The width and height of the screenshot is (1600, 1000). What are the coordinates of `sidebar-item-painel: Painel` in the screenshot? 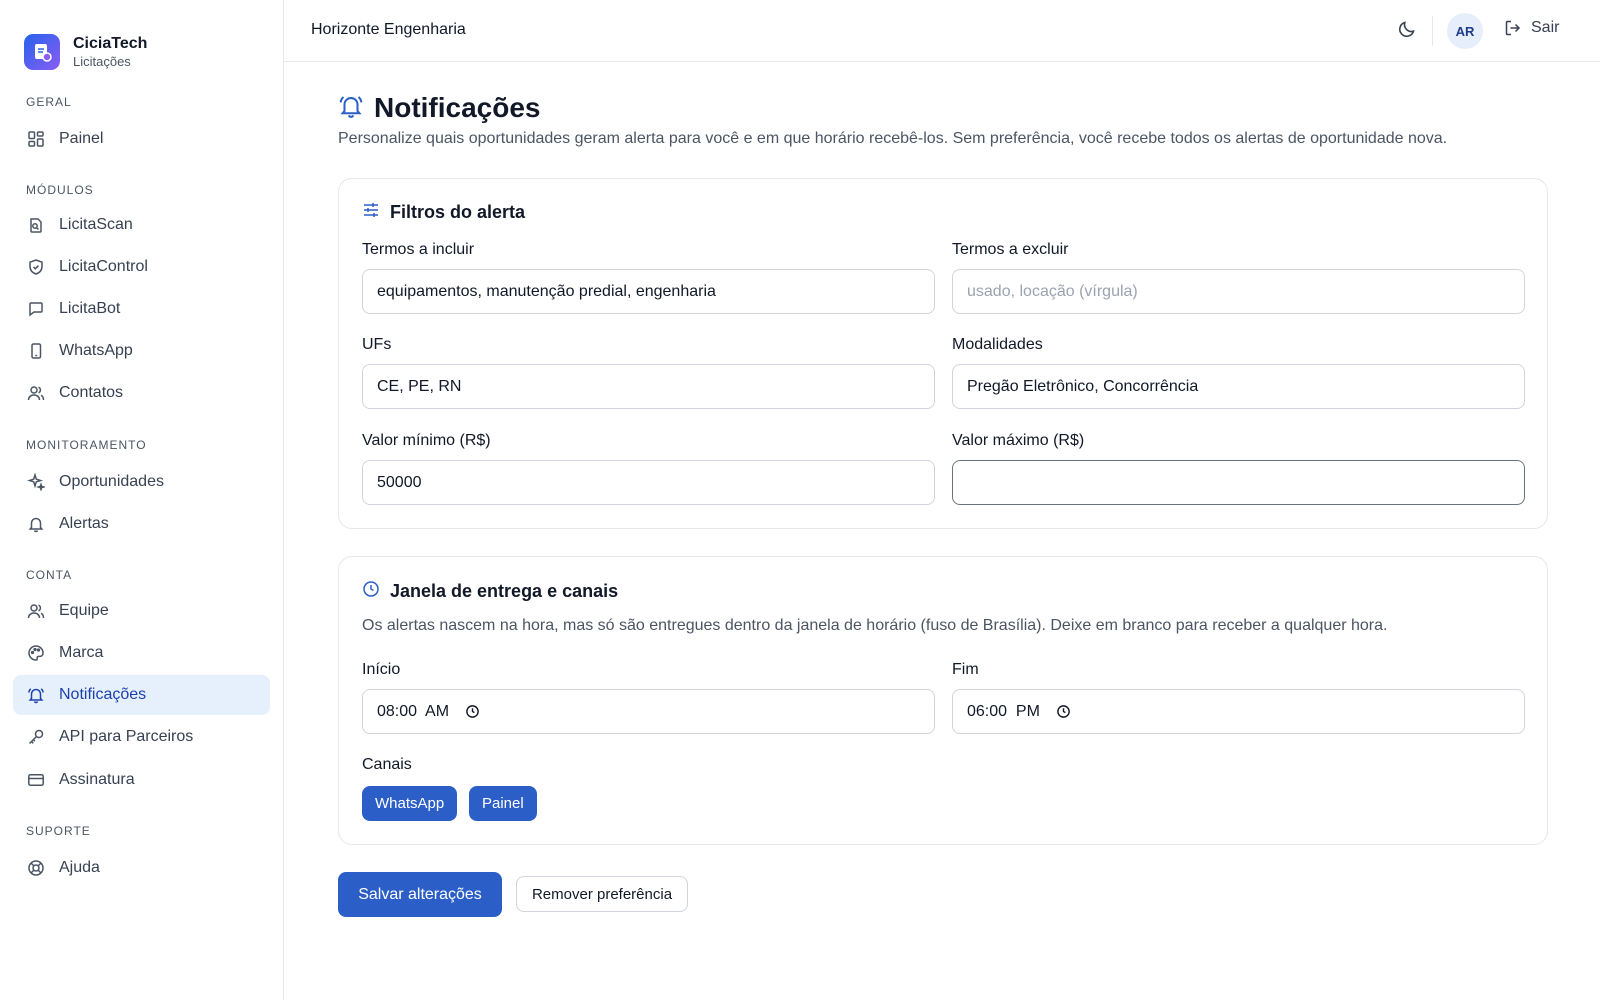 It's located at (141, 139).